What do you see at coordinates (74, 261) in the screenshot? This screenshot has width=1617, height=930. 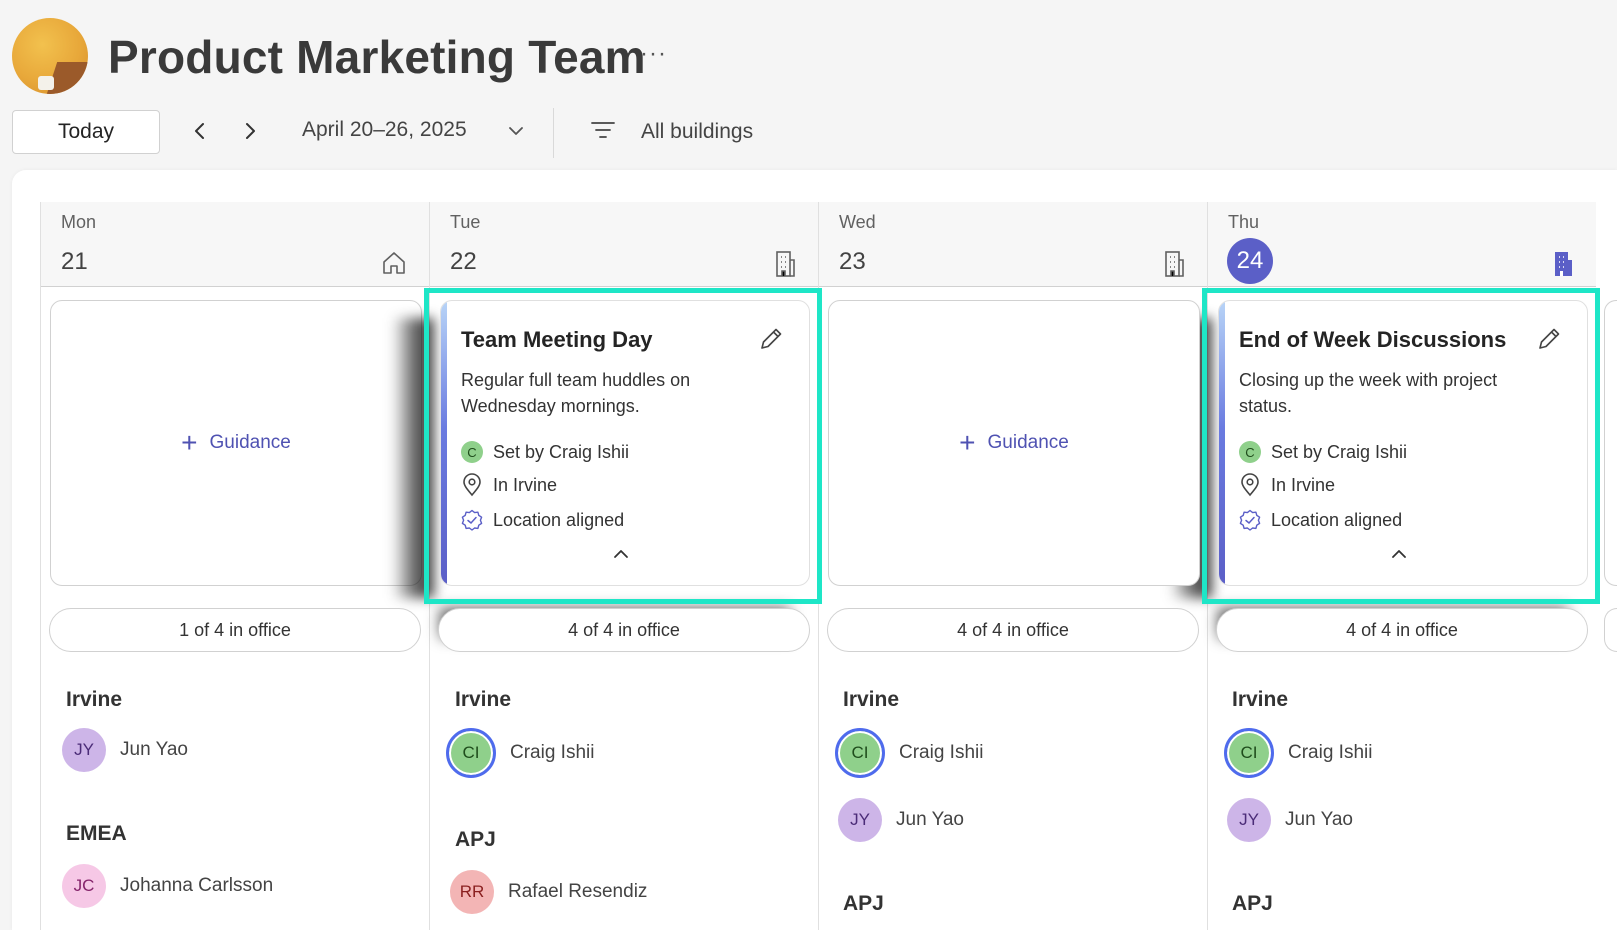 I see `day-number: 21` at bounding box center [74, 261].